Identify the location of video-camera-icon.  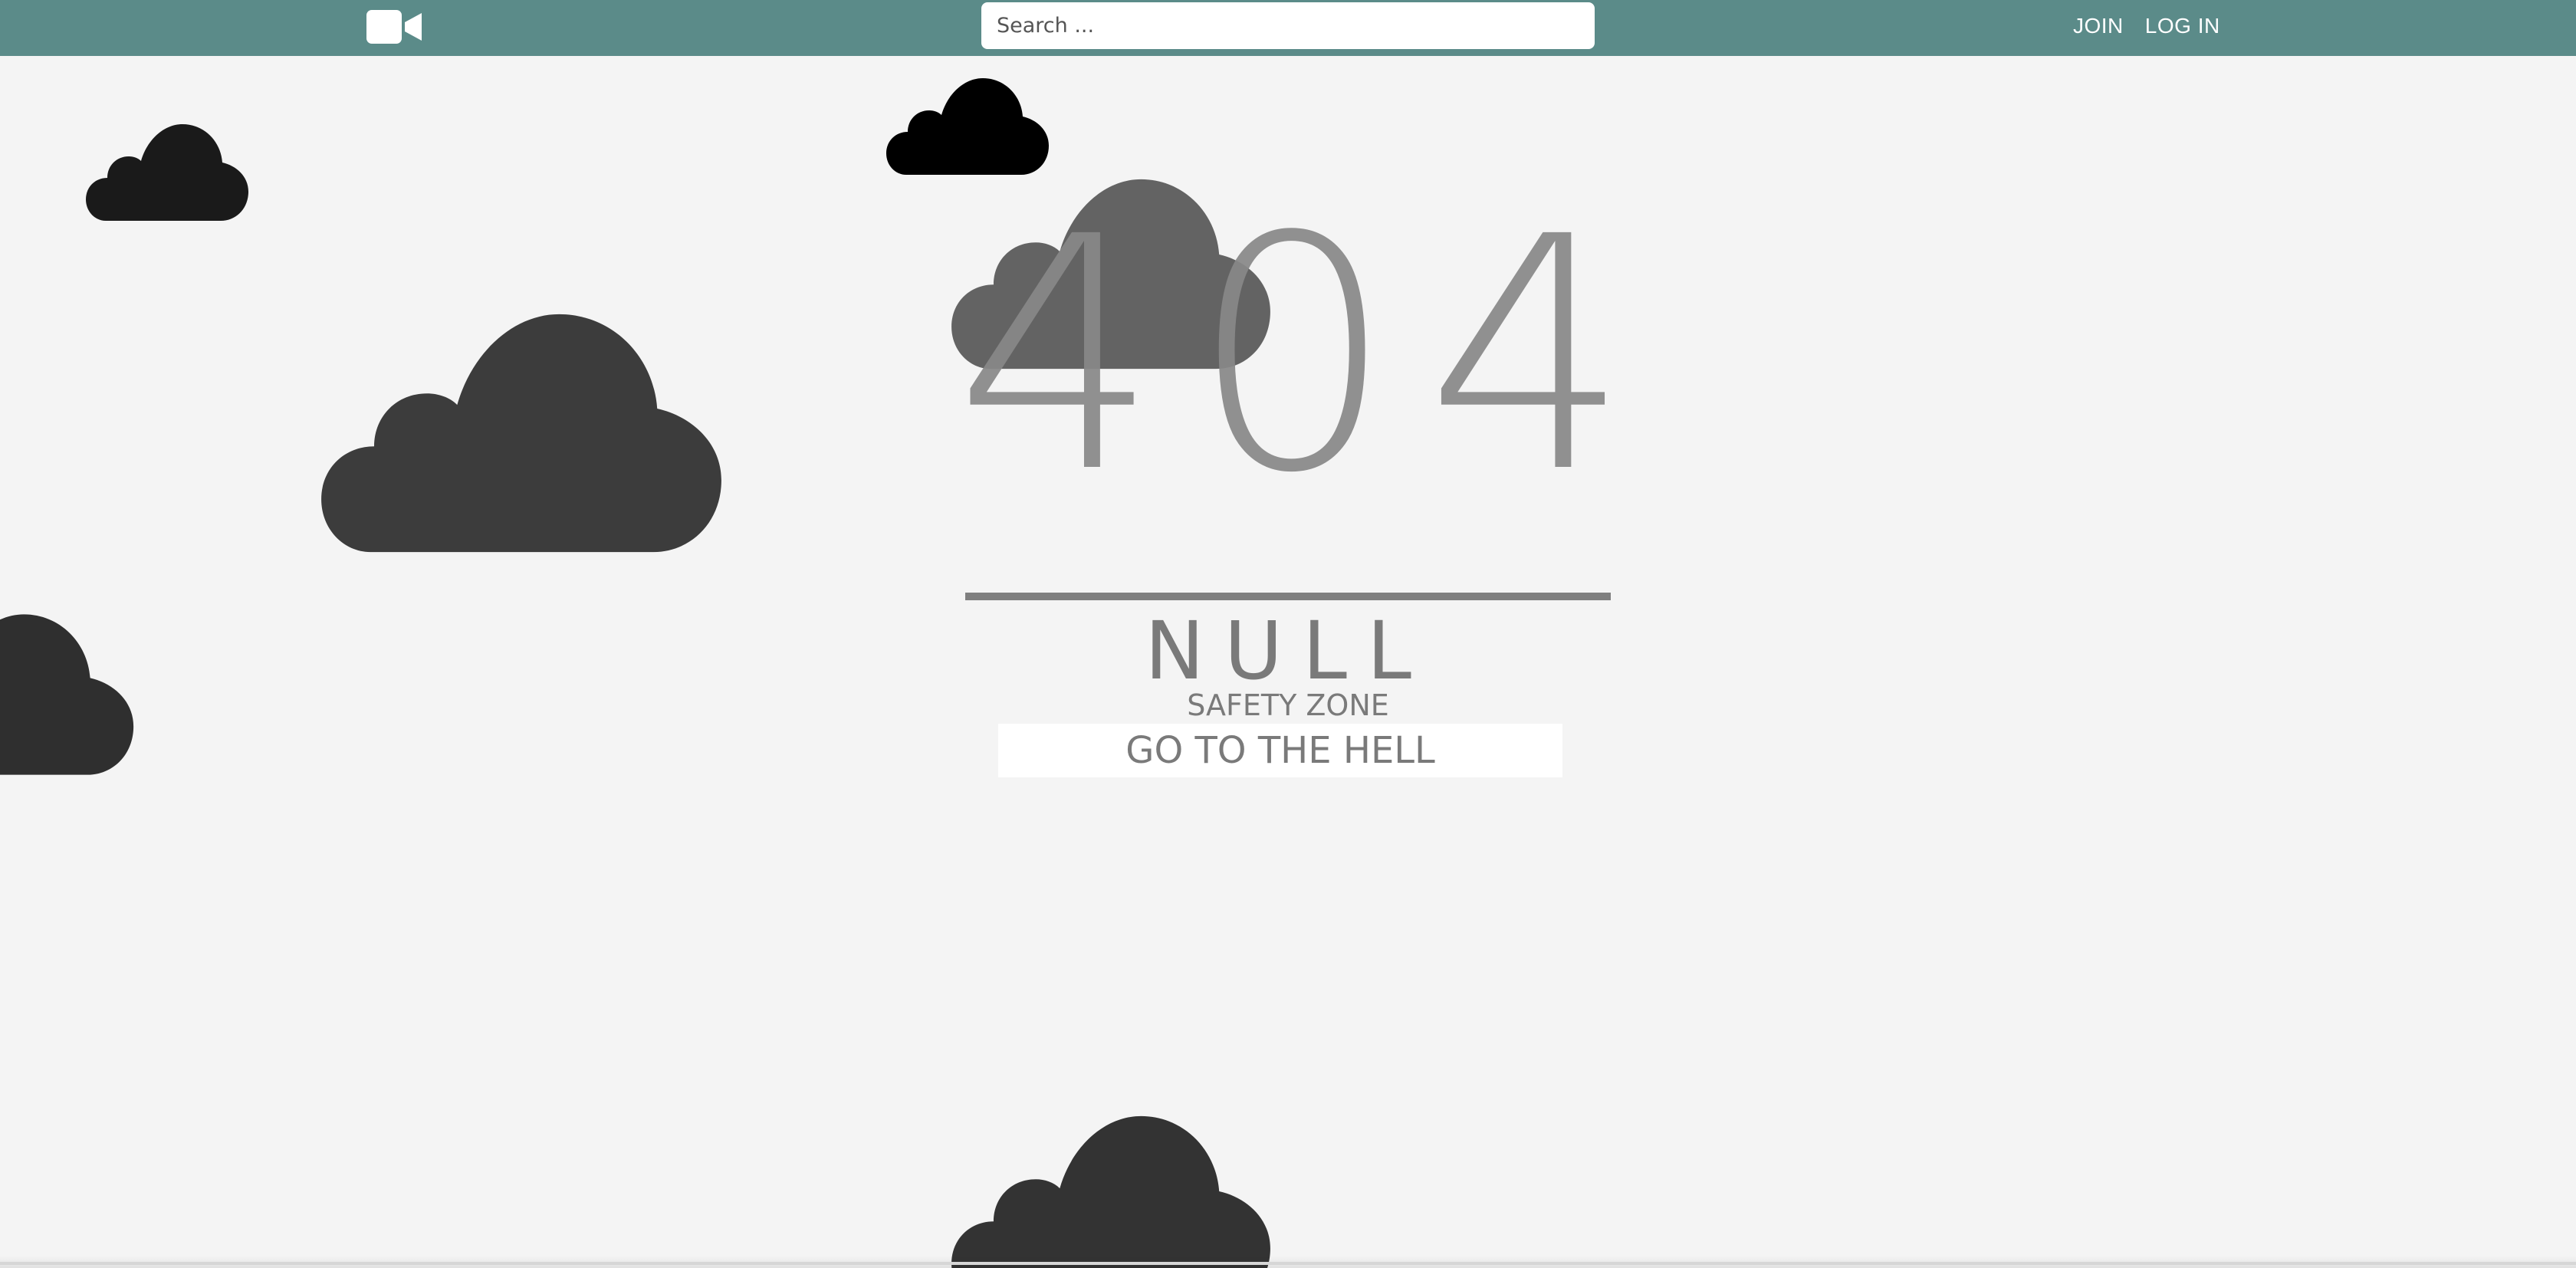
(394, 27).